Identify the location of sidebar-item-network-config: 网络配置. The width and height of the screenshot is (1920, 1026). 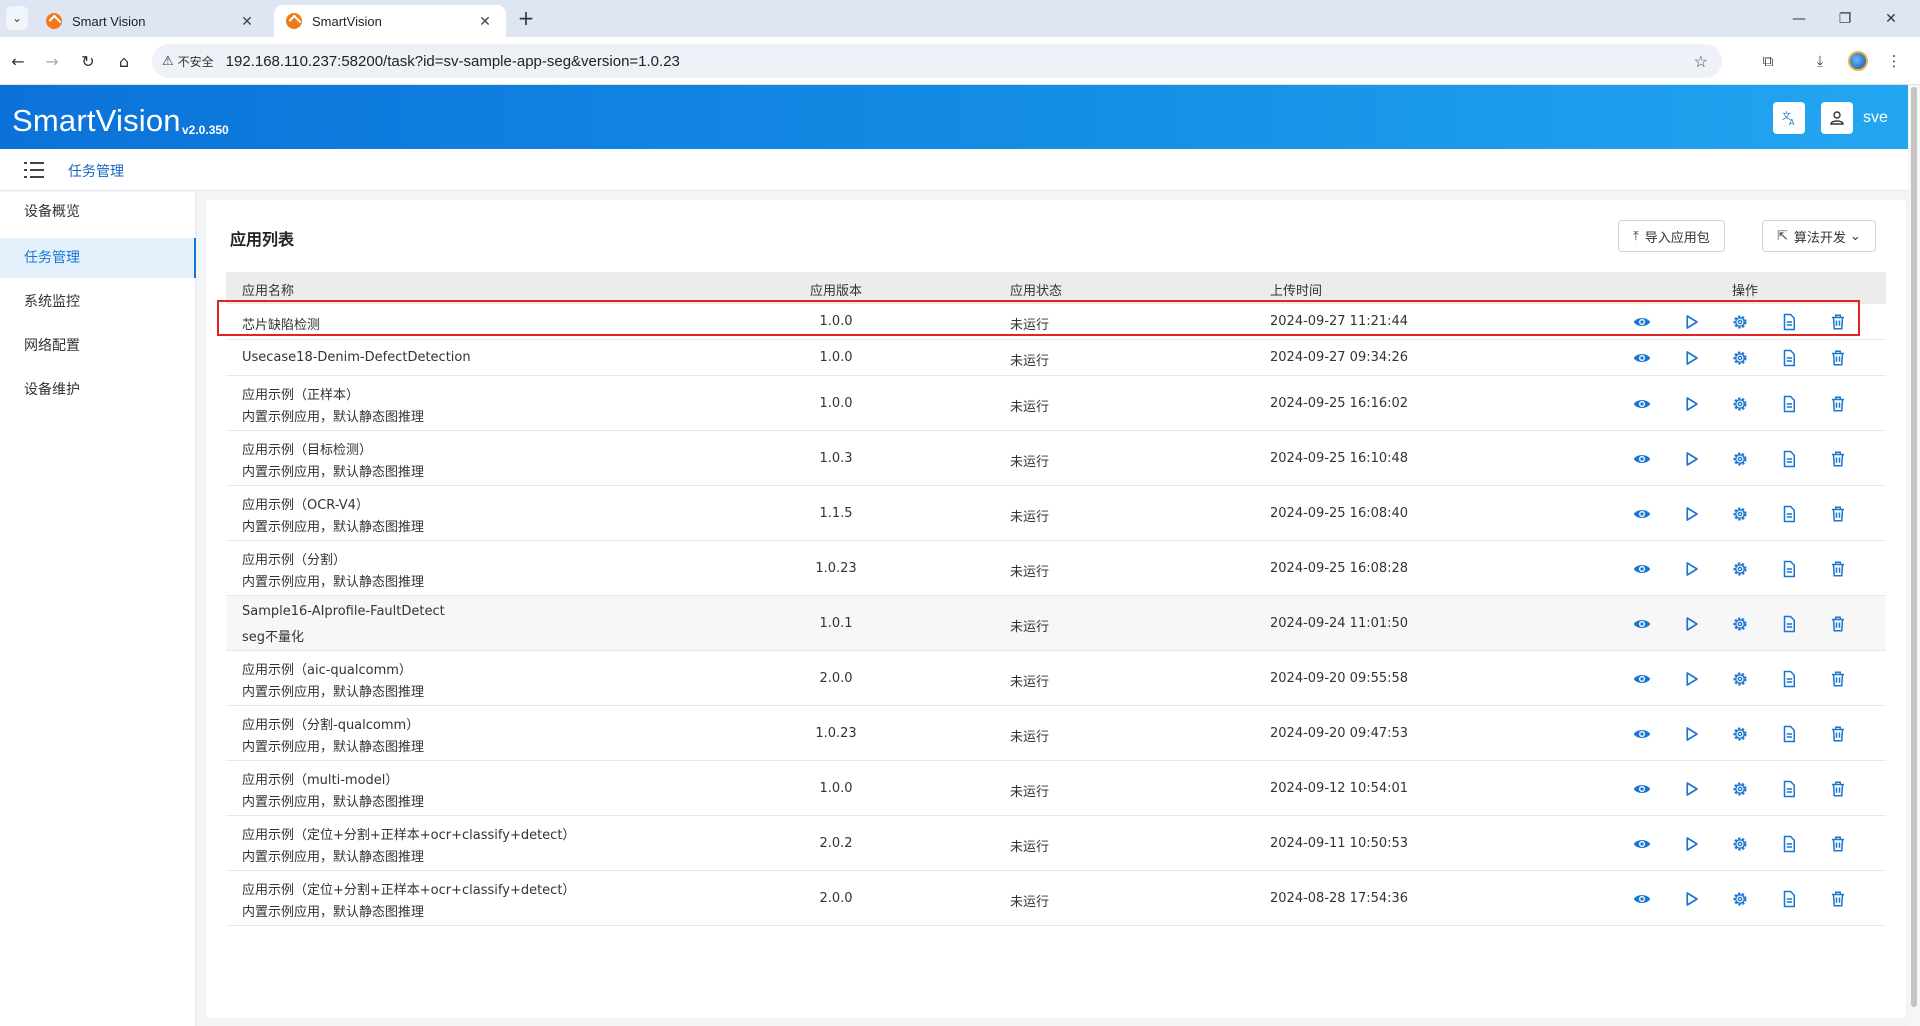
(98, 346).